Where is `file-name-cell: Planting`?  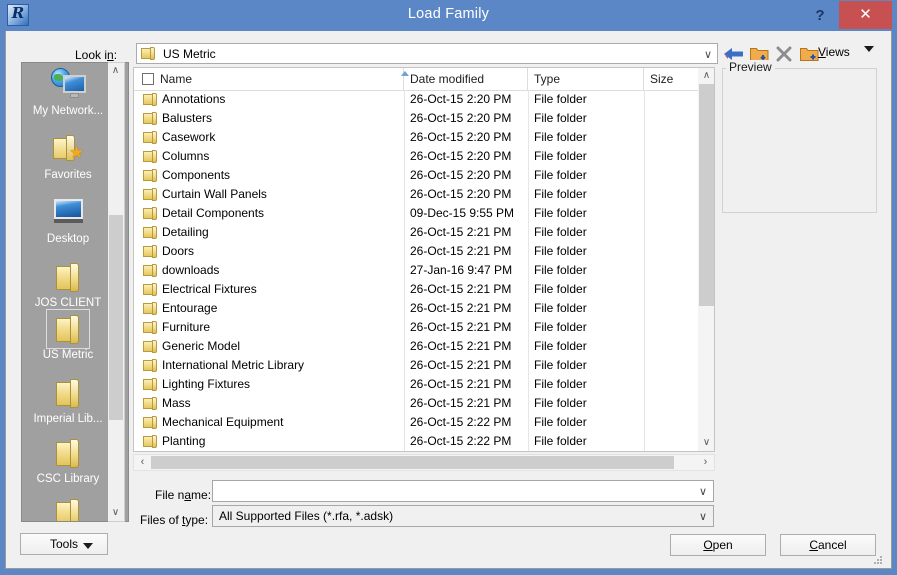
file-name-cell: Planting is located at coordinates (184, 441).